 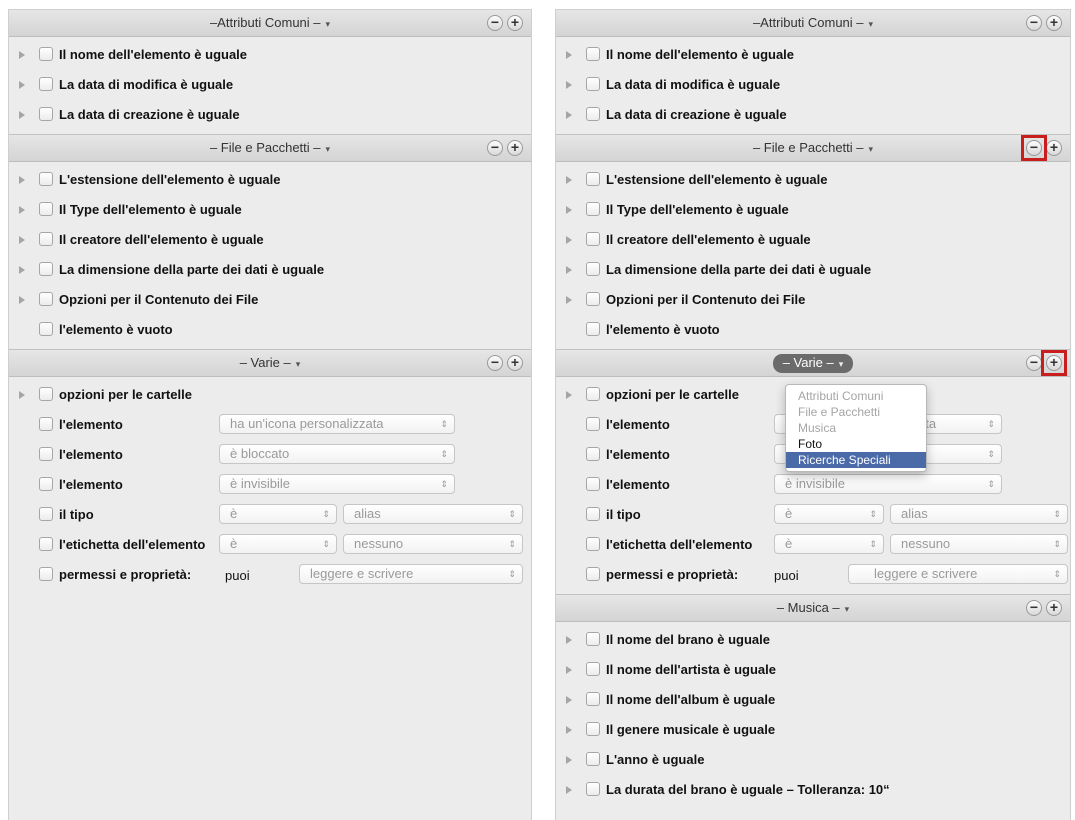 What do you see at coordinates (76, 514) in the screenshot?
I see `criteria-label: il tipo` at bounding box center [76, 514].